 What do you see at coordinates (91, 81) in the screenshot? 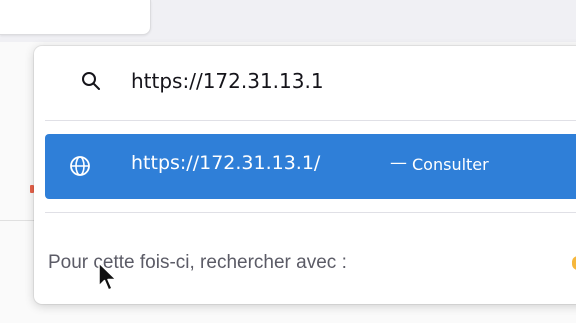
I see `search-icon` at bounding box center [91, 81].